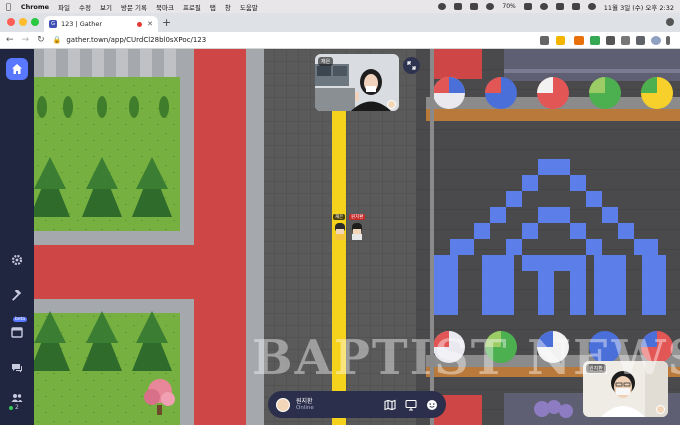 The height and width of the screenshot is (425, 680). I want to click on recording-icon, so click(140, 24).